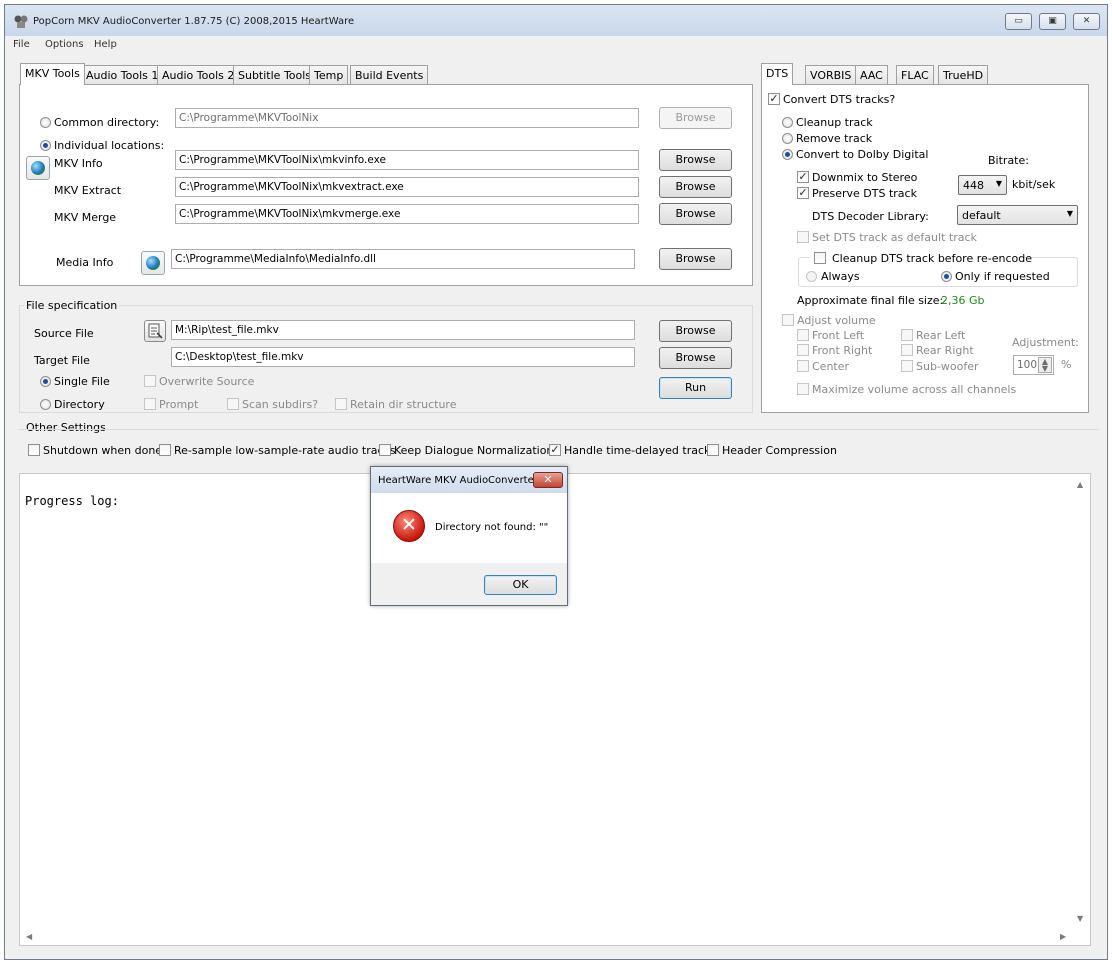  What do you see at coordinates (946, 276) in the screenshot?
I see `only-requested-radio` at bounding box center [946, 276].